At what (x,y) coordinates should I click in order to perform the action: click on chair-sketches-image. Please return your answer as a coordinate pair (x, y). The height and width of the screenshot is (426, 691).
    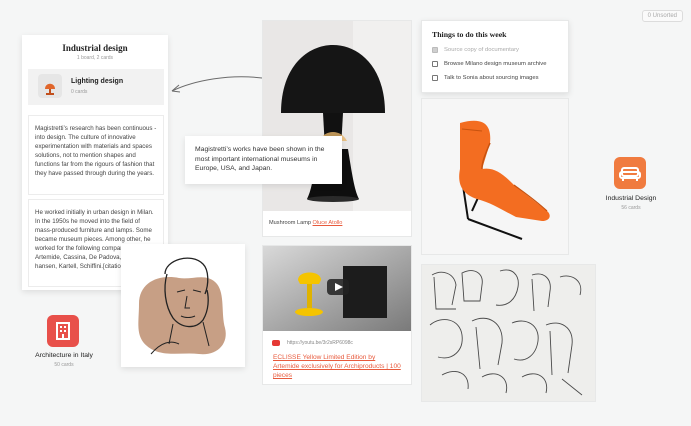
    Looking at the image, I should click on (508, 333).